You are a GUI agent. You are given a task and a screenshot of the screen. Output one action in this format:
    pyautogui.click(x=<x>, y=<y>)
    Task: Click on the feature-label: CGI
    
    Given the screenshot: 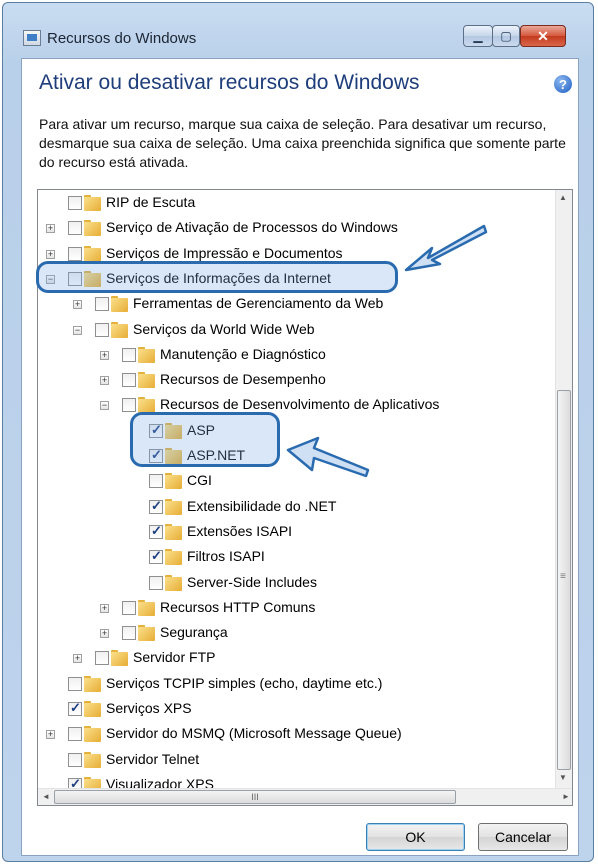 What is the action you would take?
    pyautogui.click(x=199, y=480)
    